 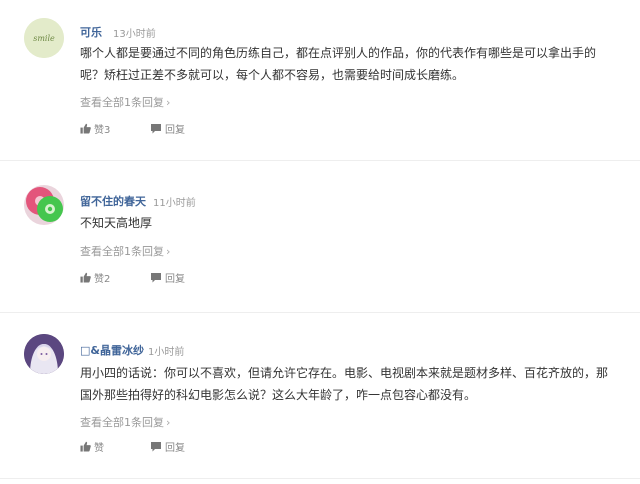 I want to click on like-button: 赞2, so click(x=95, y=277).